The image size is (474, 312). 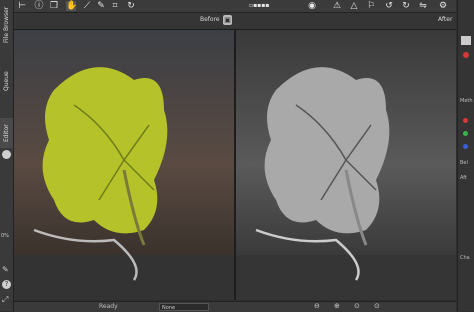 What do you see at coordinates (227, 20) in the screenshot?
I see `lock-icon: ▣` at bounding box center [227, 20].